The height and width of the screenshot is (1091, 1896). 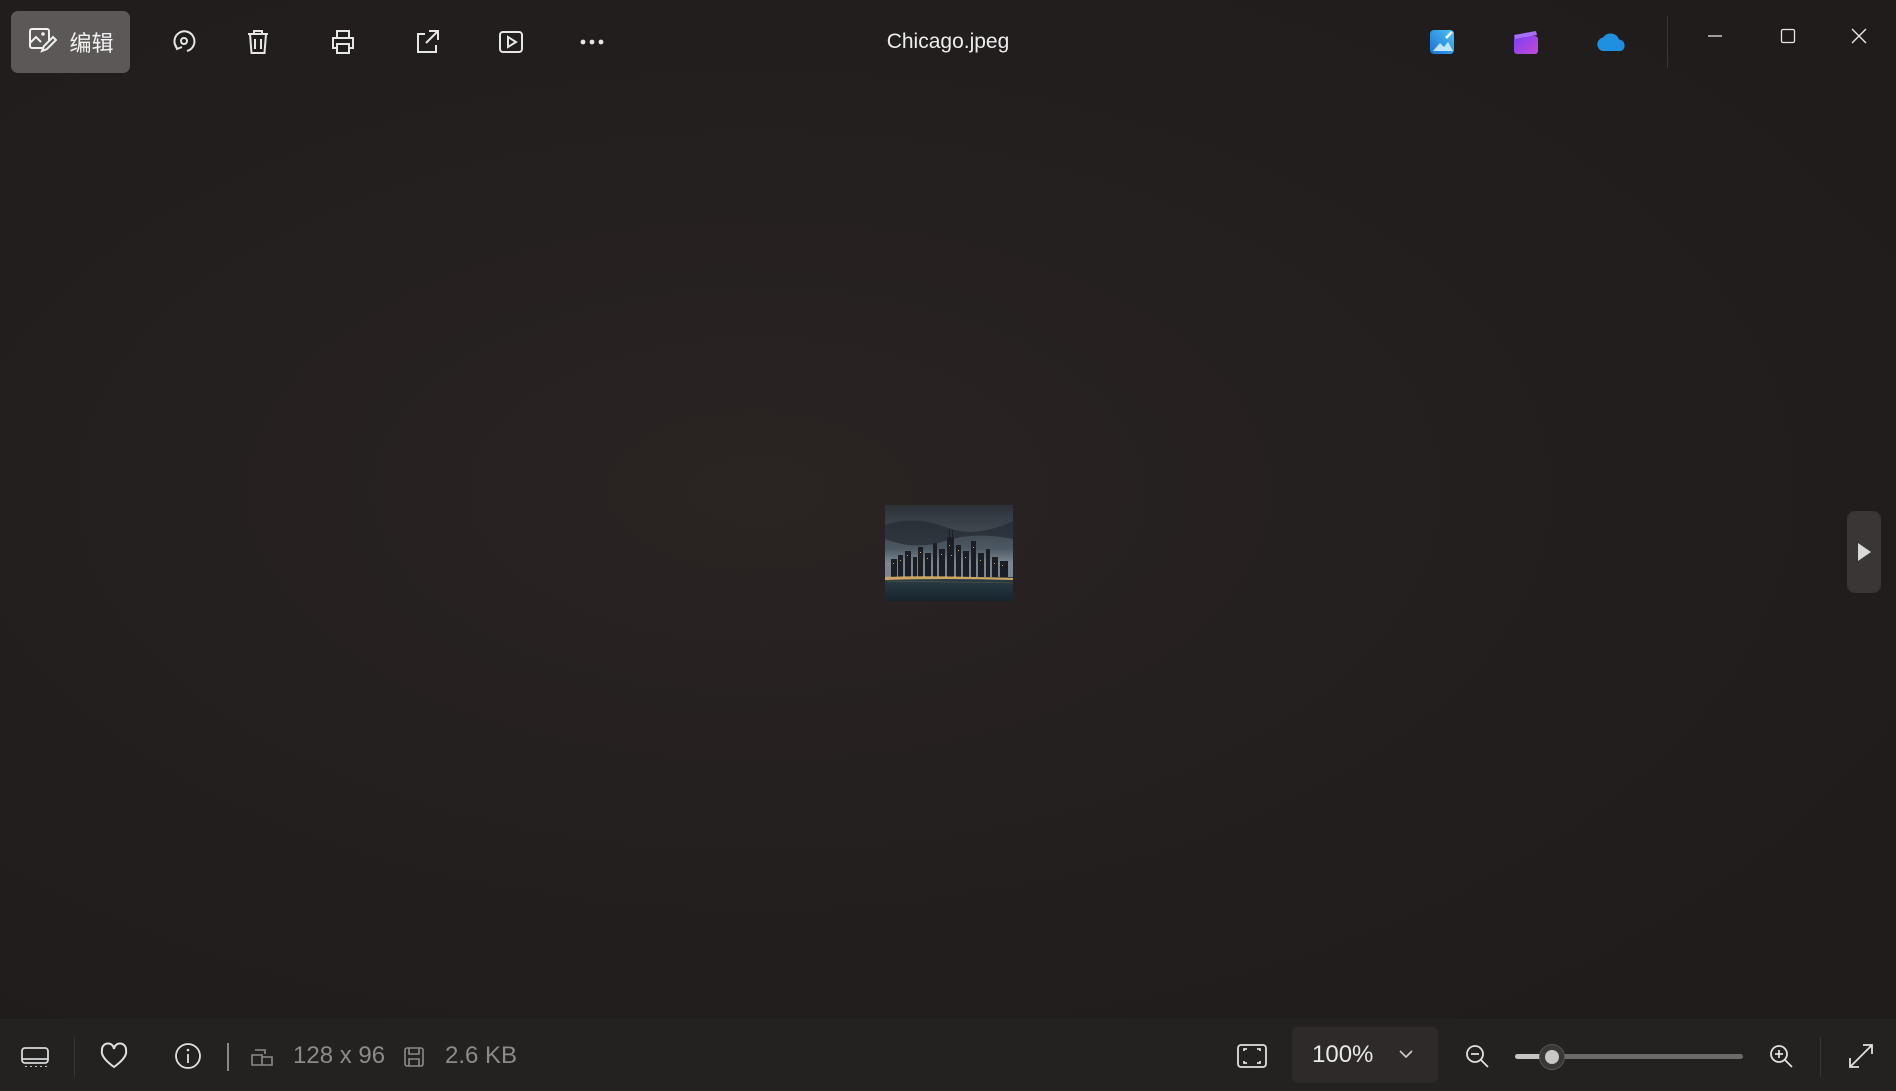 I want to click on file-size: 2.6 KB, so click(x=481, y=1055).